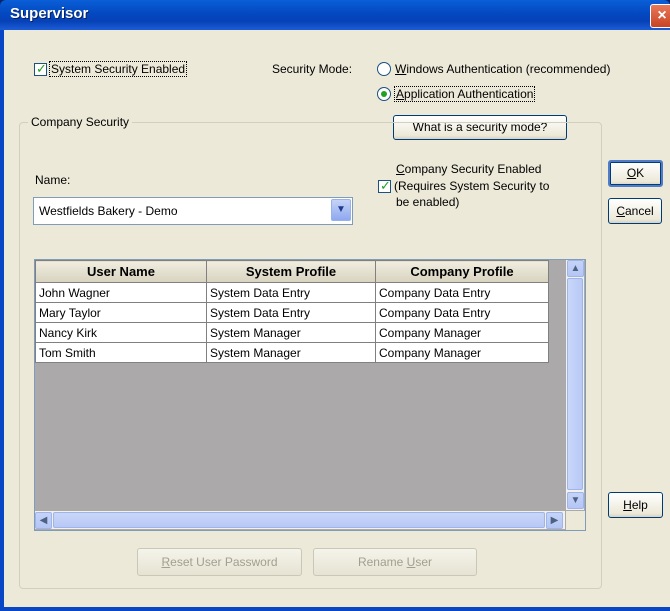  I want to click on company-name-value: Westfields Bakery - Demo, so click(108, 211).